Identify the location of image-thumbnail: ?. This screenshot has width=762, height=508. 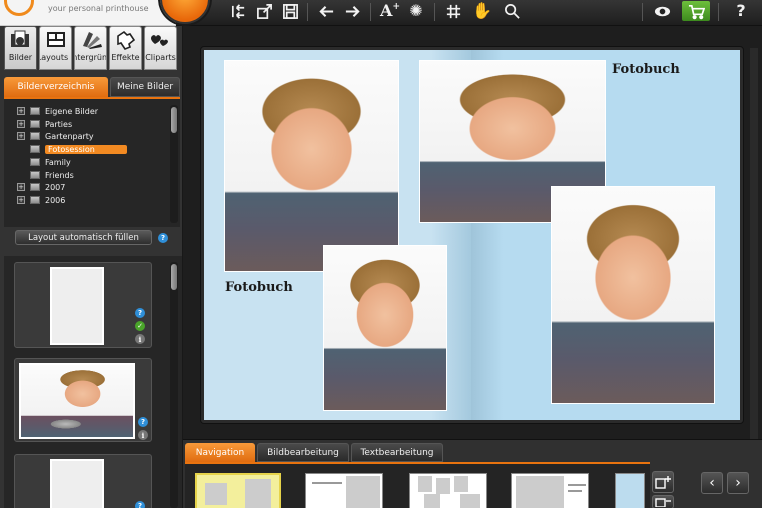
(83, 481).